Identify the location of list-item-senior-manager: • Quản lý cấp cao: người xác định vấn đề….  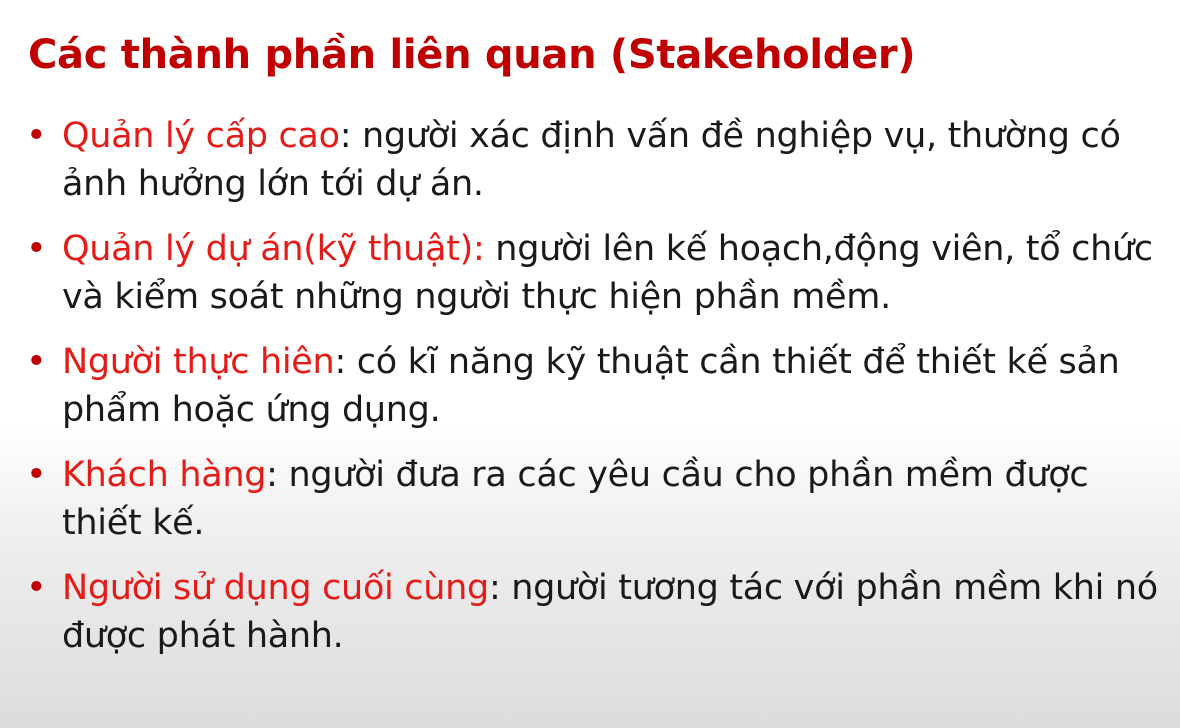
(596, 160).